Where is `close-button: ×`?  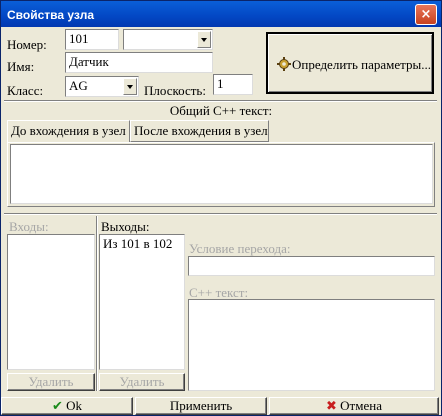
close-button: × is located at coordinates (426, 14).